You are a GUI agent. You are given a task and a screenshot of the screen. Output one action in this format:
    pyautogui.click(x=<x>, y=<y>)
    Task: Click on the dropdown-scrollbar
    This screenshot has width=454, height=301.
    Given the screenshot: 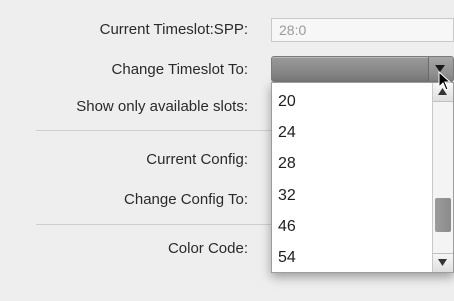 What is the action you would take?
    pyautogui.click(x=442, y=177)
    